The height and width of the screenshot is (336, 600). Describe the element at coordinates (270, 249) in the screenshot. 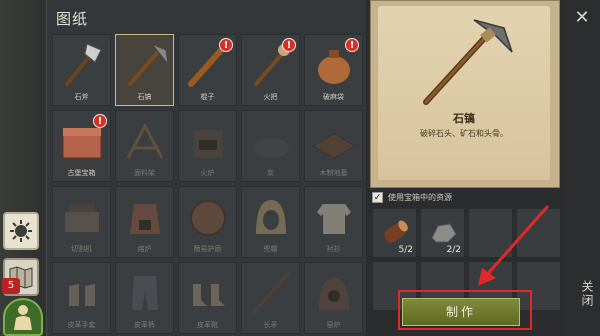

I see `blueprint-label: 兜帽` at that location.